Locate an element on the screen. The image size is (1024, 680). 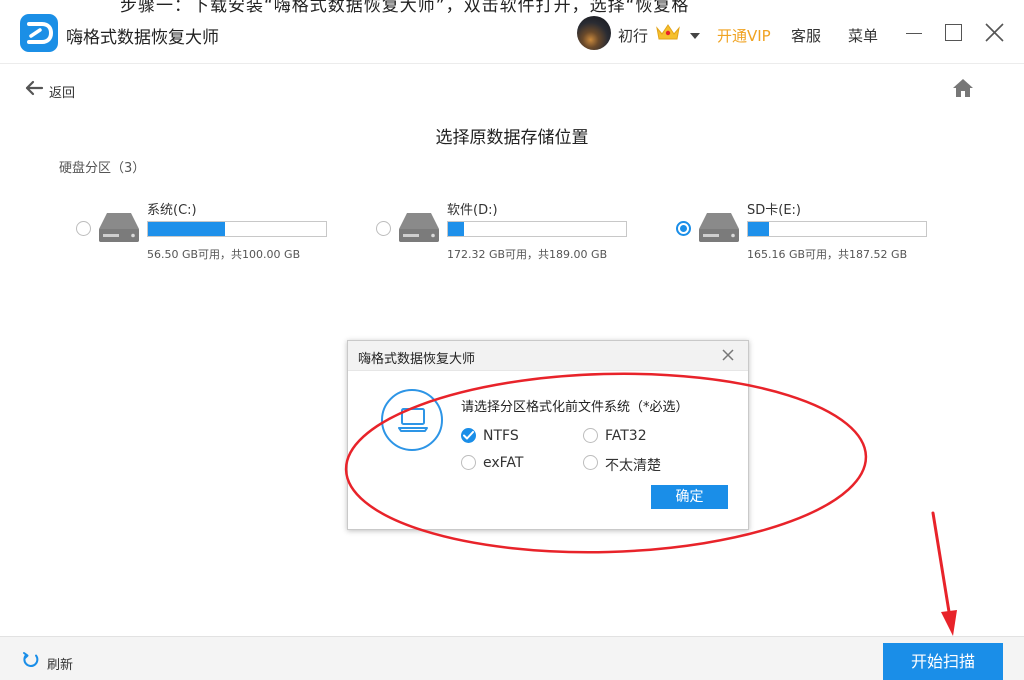
dialog-header: 嗨格式数据恢复大师 is located at coordinates (548, 356).